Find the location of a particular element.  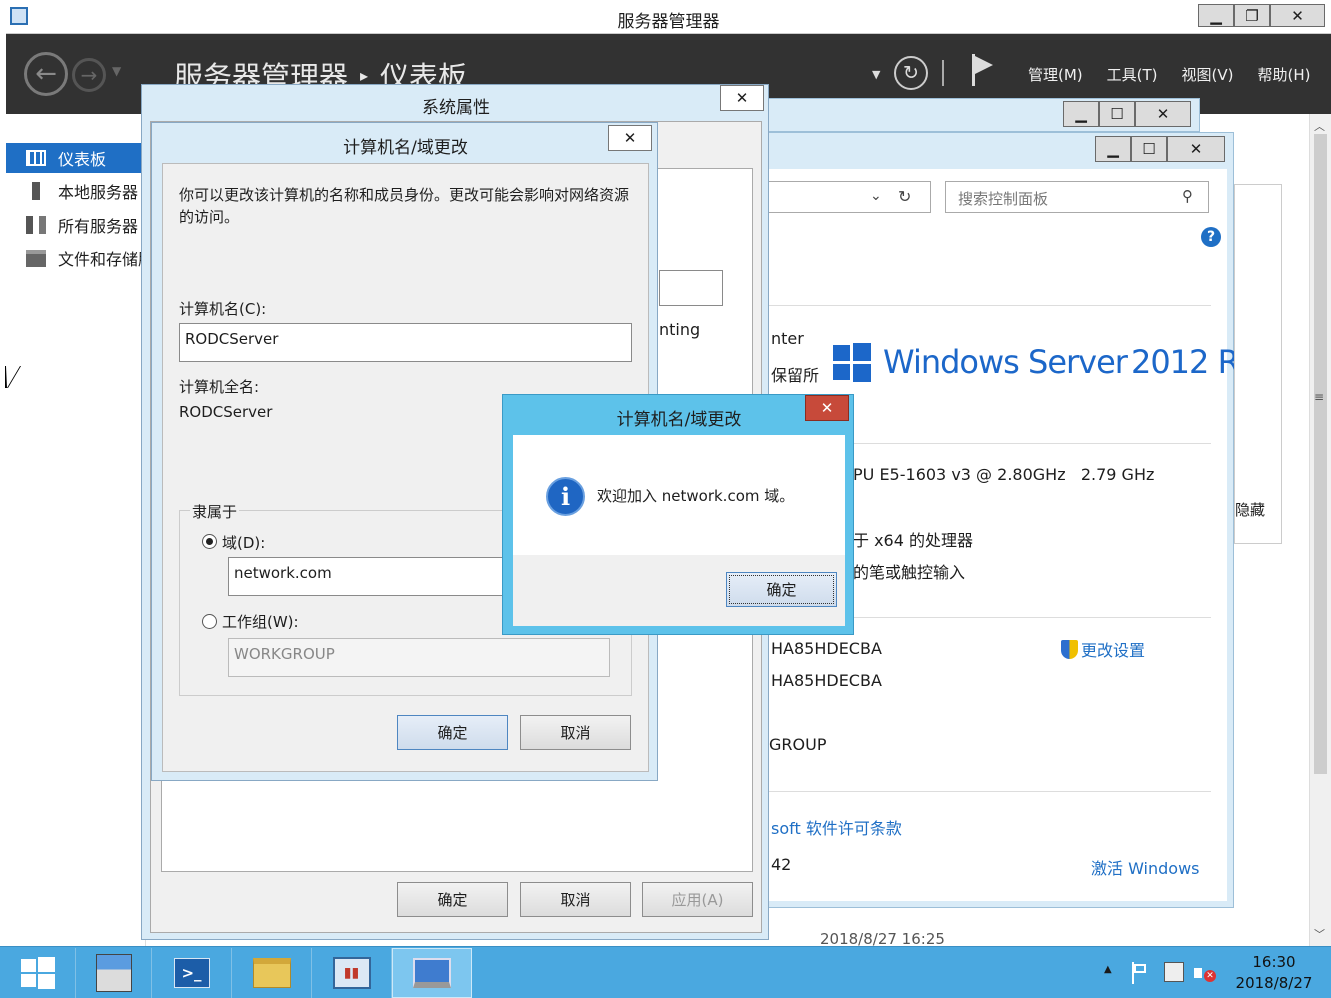

description-field is located at coordinates (691, 288).